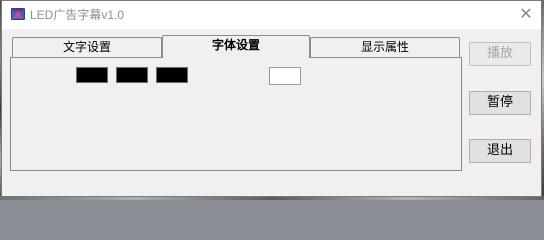  Describe the element at coordinates (18, 14) in the screenshot. I see `app-icon` at that location.